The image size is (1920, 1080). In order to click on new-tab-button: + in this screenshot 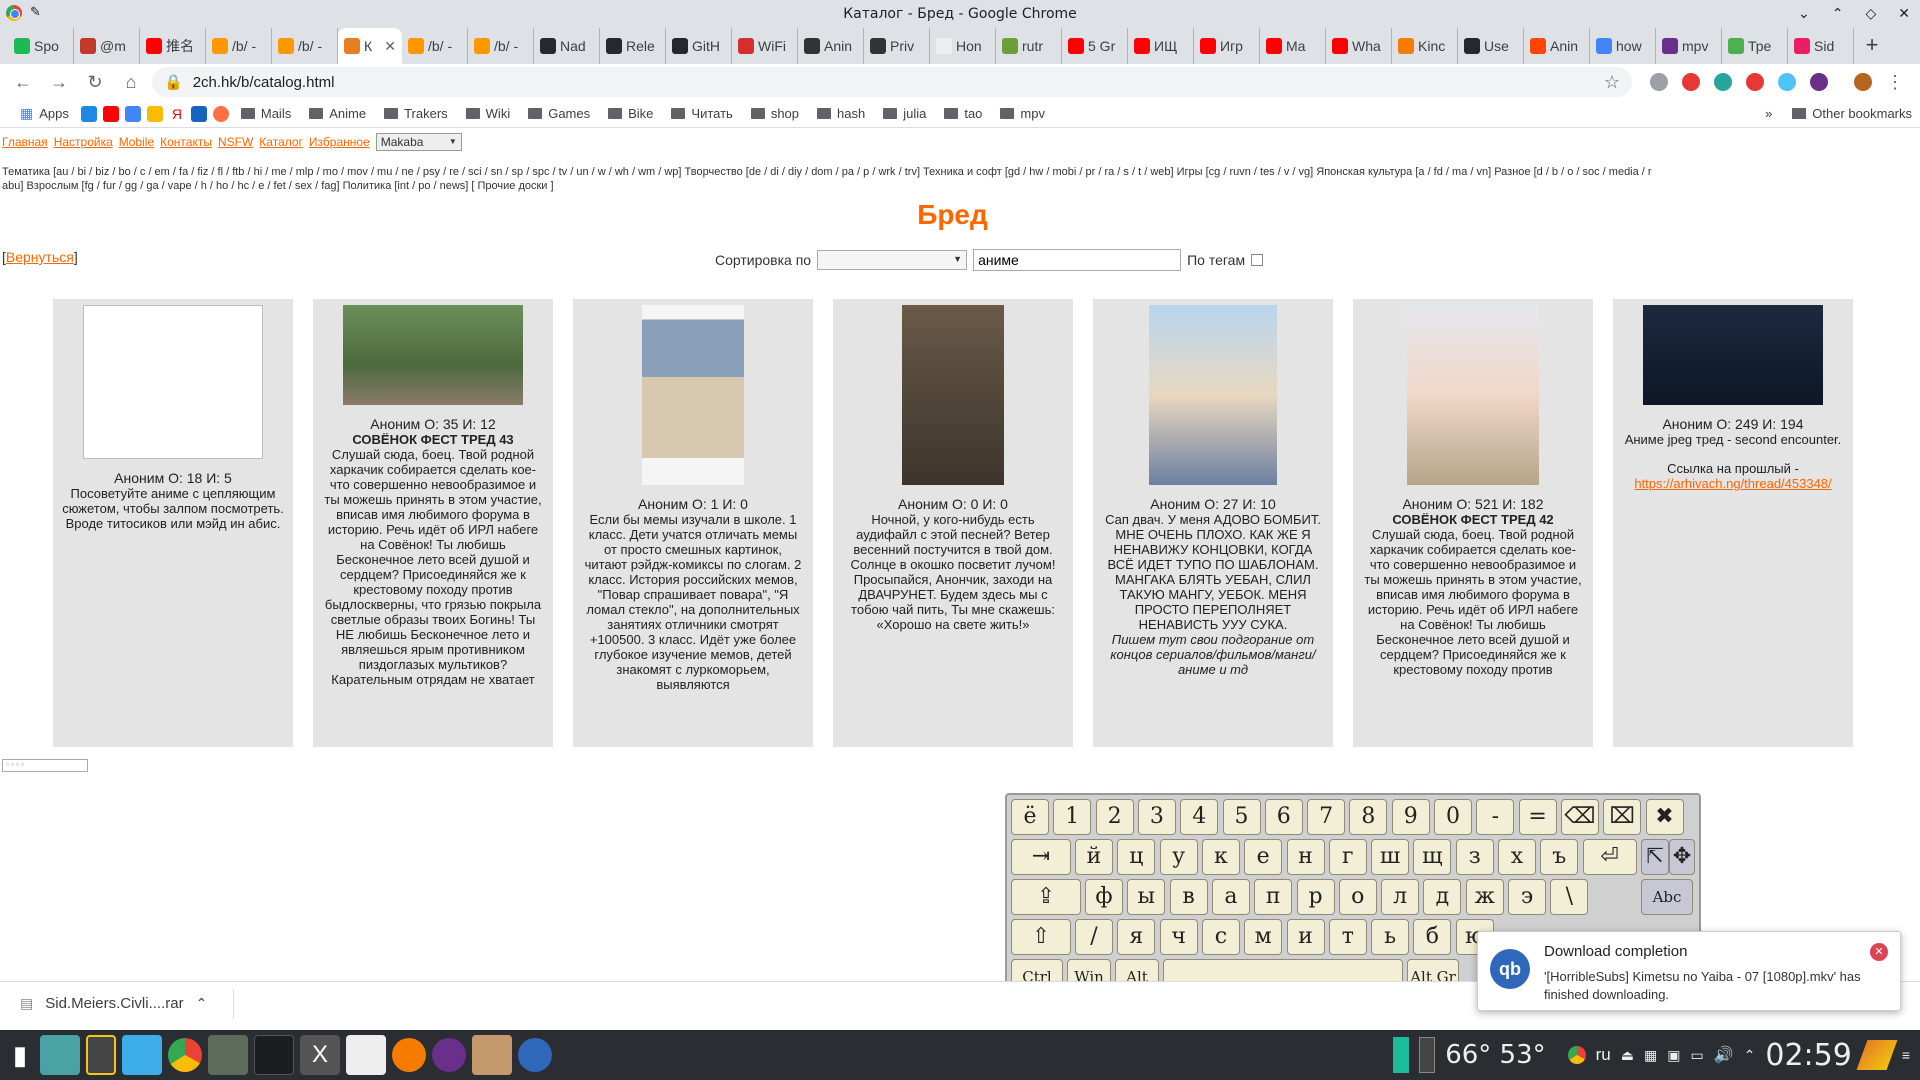, I will do `click(1872, 46)`.